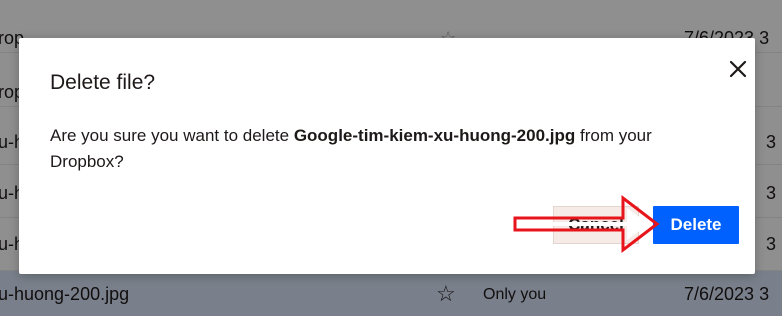 Image resolution: width=782 pixels, height=316 pixels. What do you see at coordinates (172, 135) in the screenshot?
I see `message-prefix: Are you sure you want to delete` at bounding box center [172, 135].